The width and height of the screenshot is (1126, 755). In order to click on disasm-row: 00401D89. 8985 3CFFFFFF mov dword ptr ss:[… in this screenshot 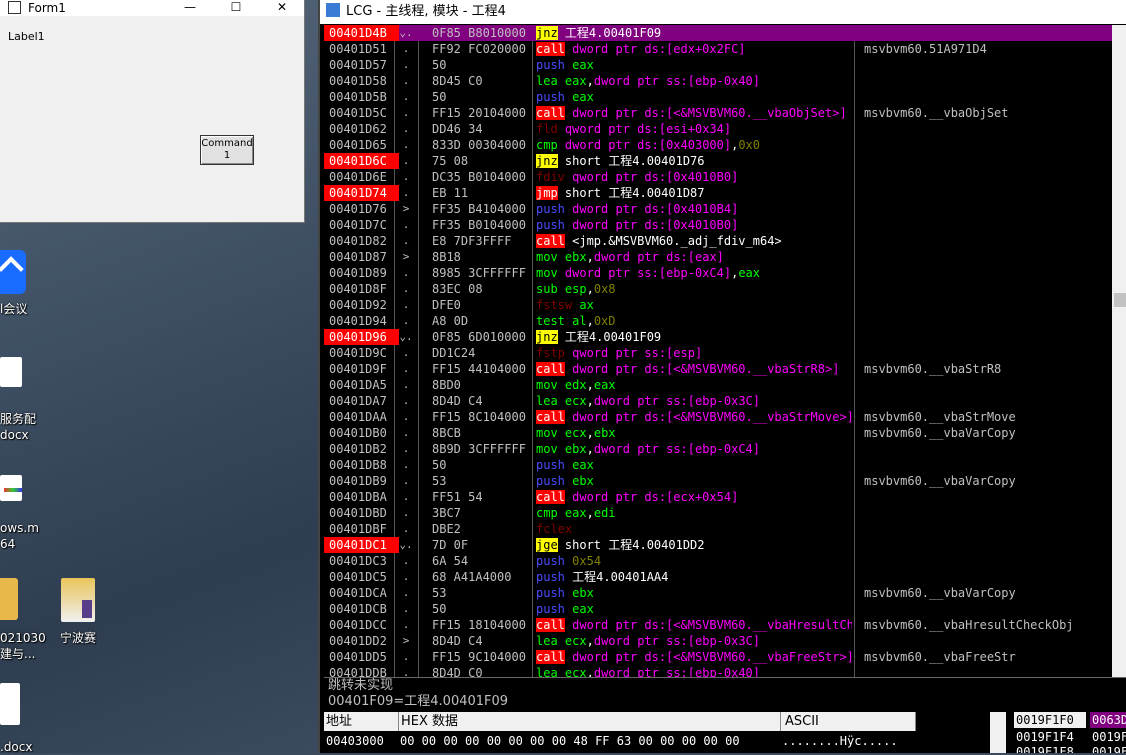, I will do `click(718, 273)`.